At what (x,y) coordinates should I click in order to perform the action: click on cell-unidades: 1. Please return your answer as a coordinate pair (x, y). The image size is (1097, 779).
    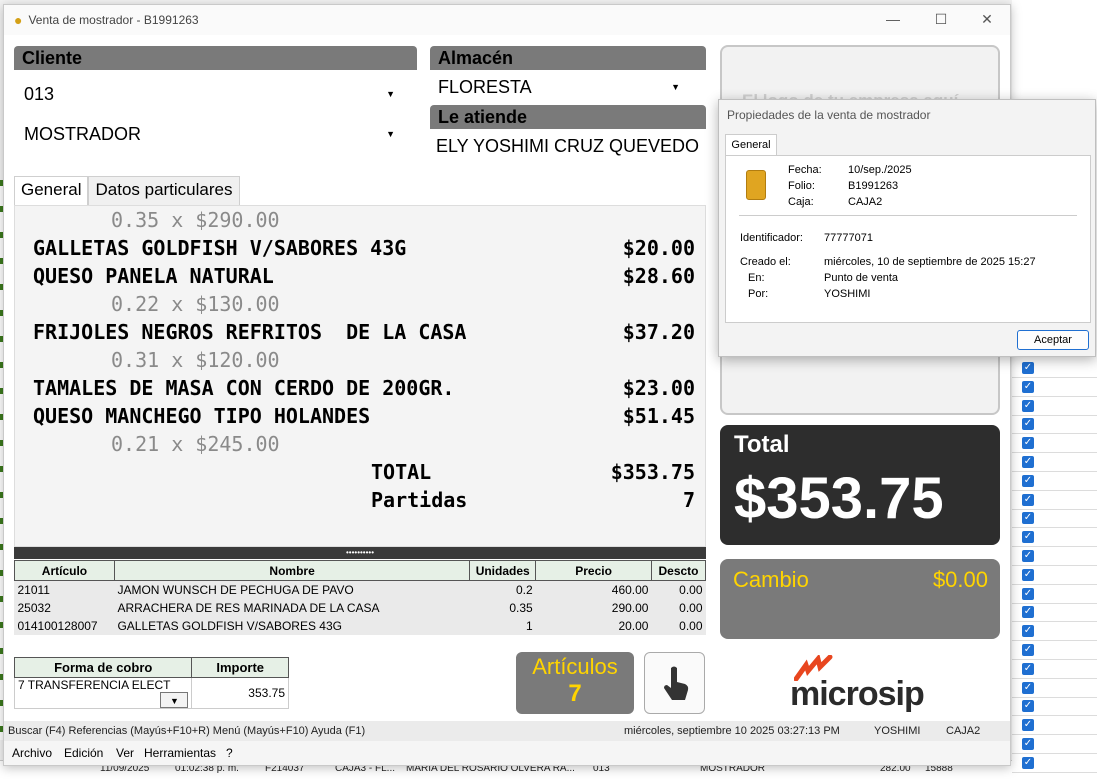
    Looking at the image, I should click on (529, 625).